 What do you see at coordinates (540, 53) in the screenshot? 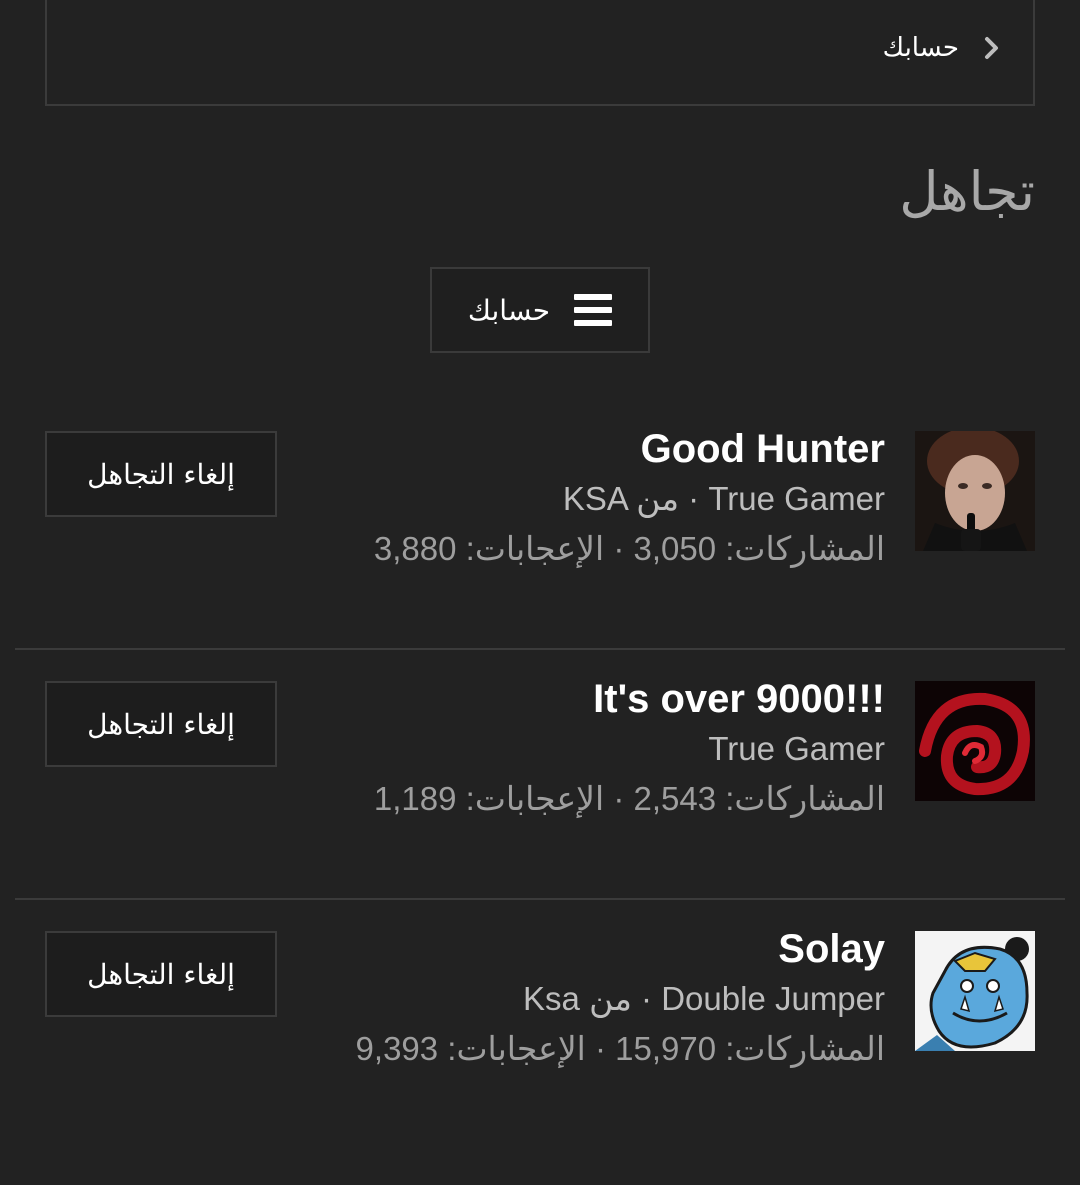
I see `account-link-box: حسابك` at bounding box center [540, 53].